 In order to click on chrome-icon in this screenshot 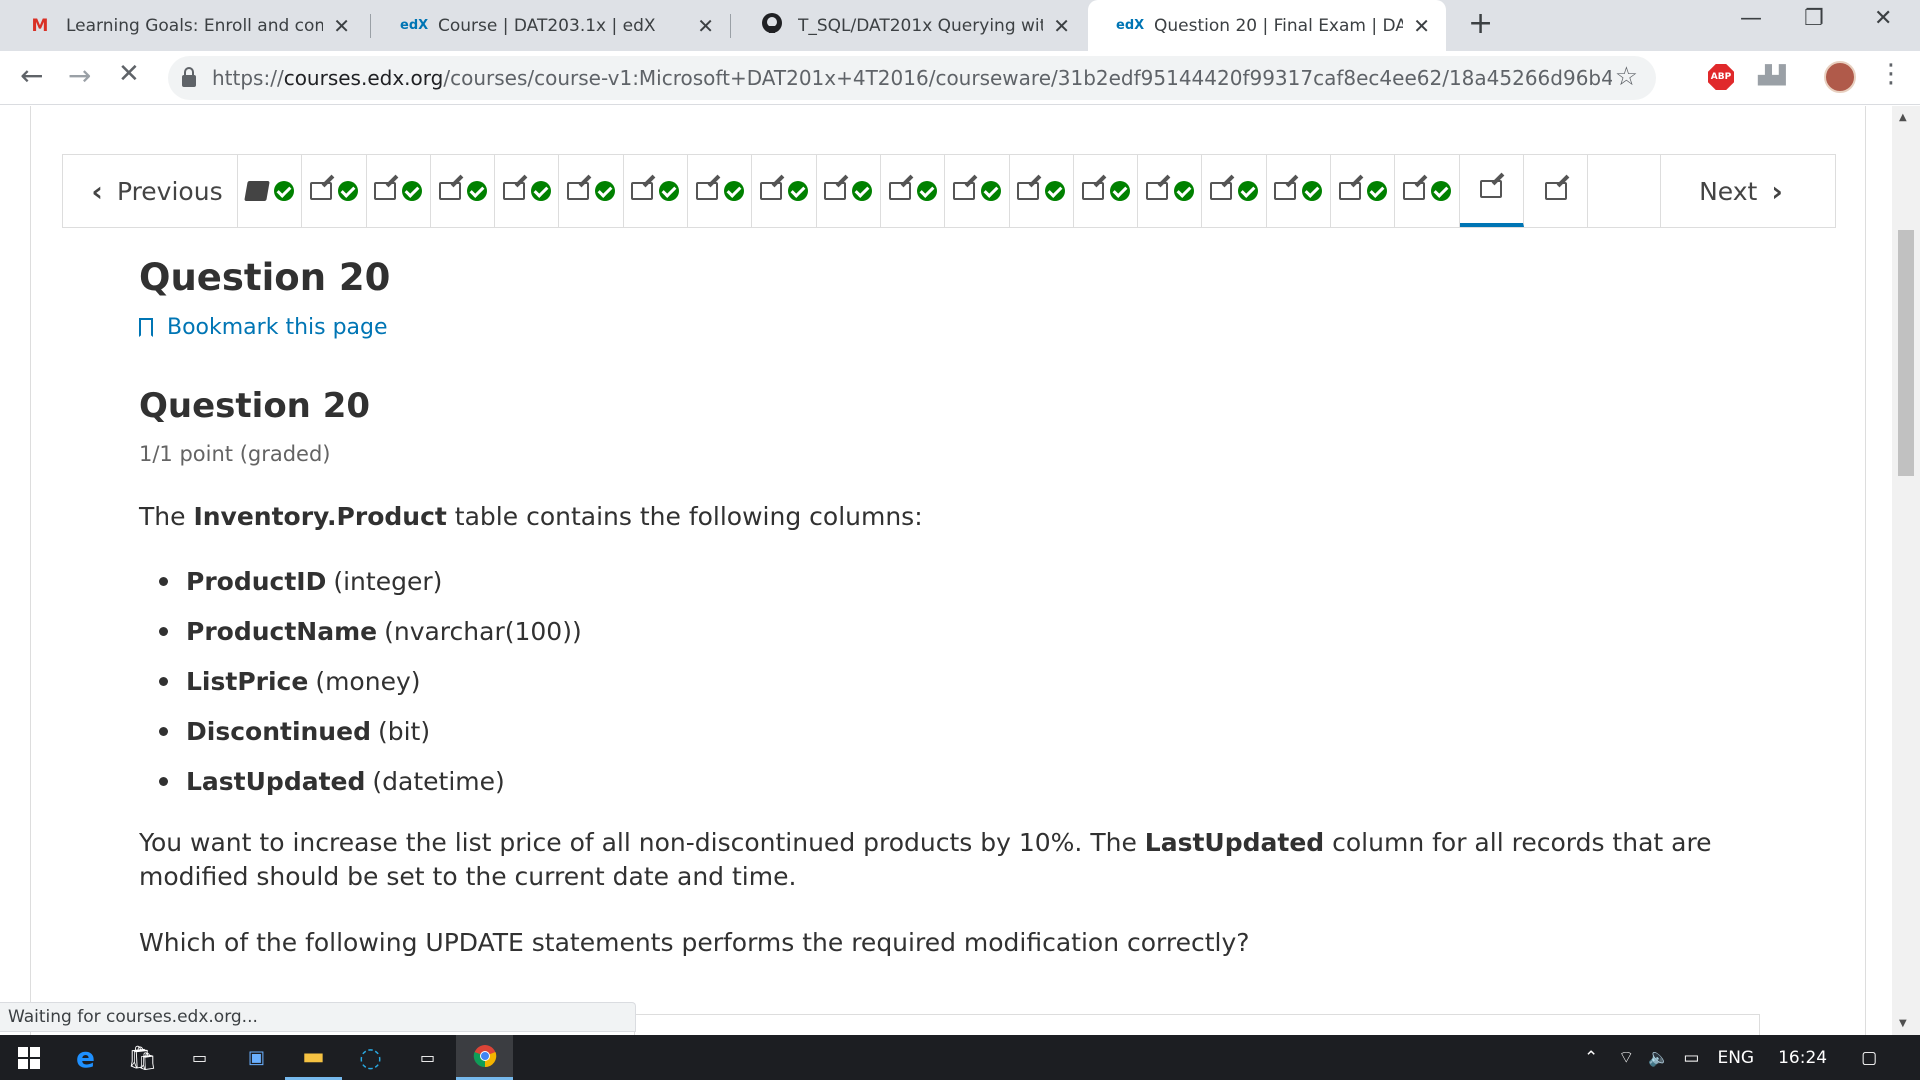, I will do `click(484, 1057)`.